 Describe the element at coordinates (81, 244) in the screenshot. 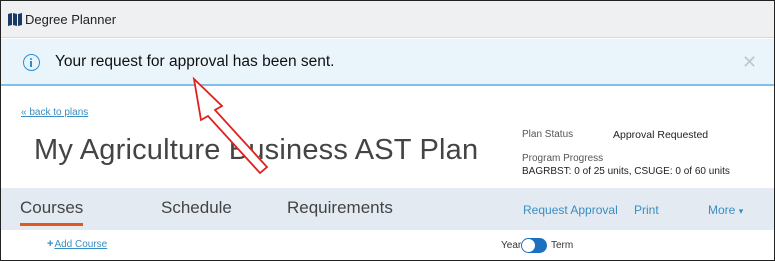

I see `add-course-label: Add Course` at that location.